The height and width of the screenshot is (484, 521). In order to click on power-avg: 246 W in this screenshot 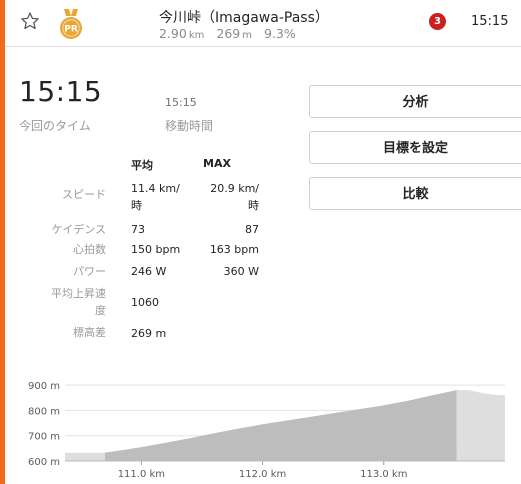, I will do `click(149, 271)`.